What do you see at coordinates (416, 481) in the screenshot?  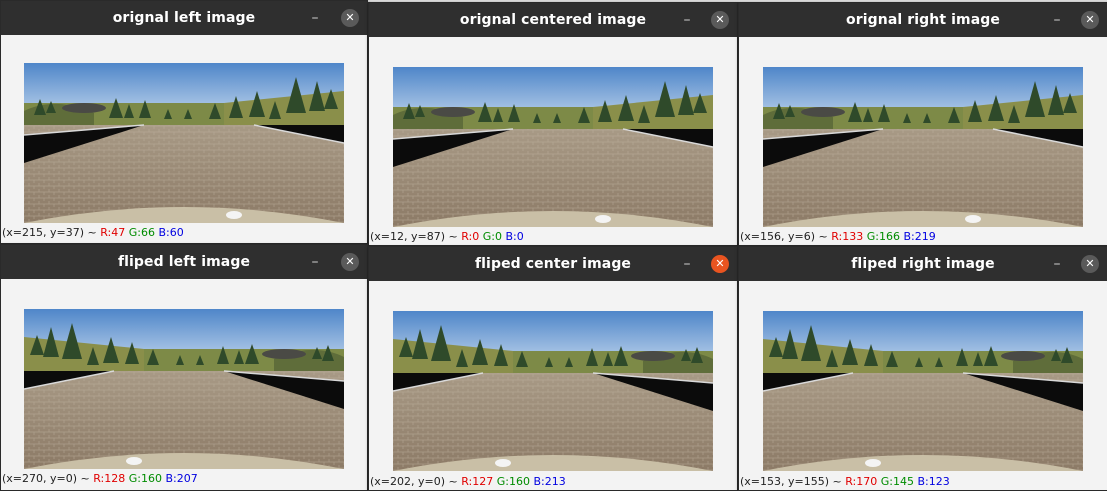 I see `pixel-coords: (x=202, y=0) ~` at bounding box center [416, 481].